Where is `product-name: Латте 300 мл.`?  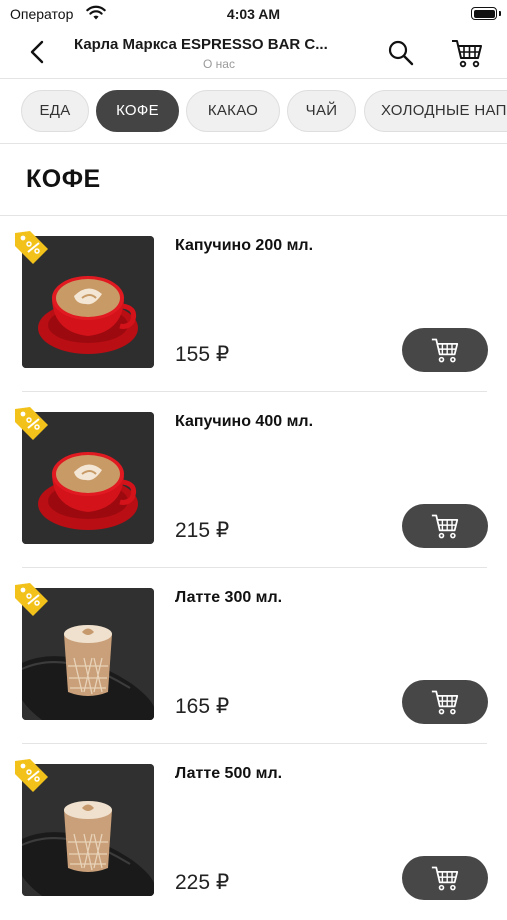 product-name: Латте 300 мл. is located at coordinates (228, 598).